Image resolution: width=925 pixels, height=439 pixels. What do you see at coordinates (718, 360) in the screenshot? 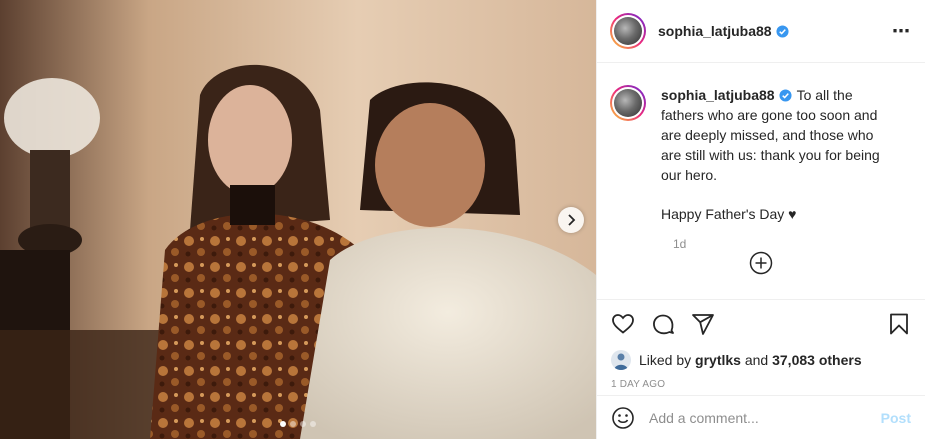
I see `liked-by-user: grytlks` at bounding box center [718, 360].